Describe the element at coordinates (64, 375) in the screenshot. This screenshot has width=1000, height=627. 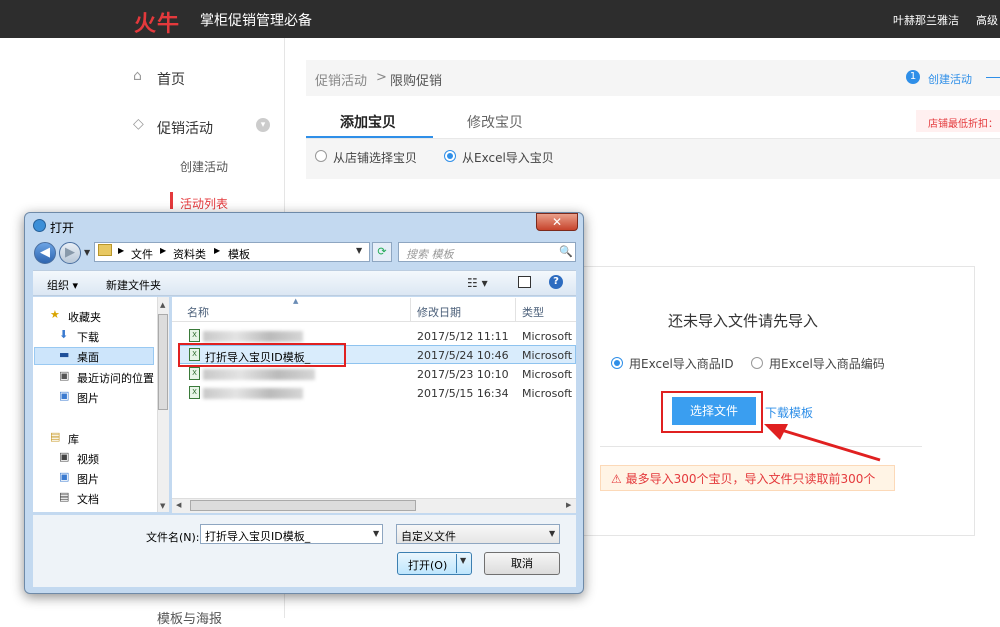
I see `recent-places-icon: ▣` at that location.